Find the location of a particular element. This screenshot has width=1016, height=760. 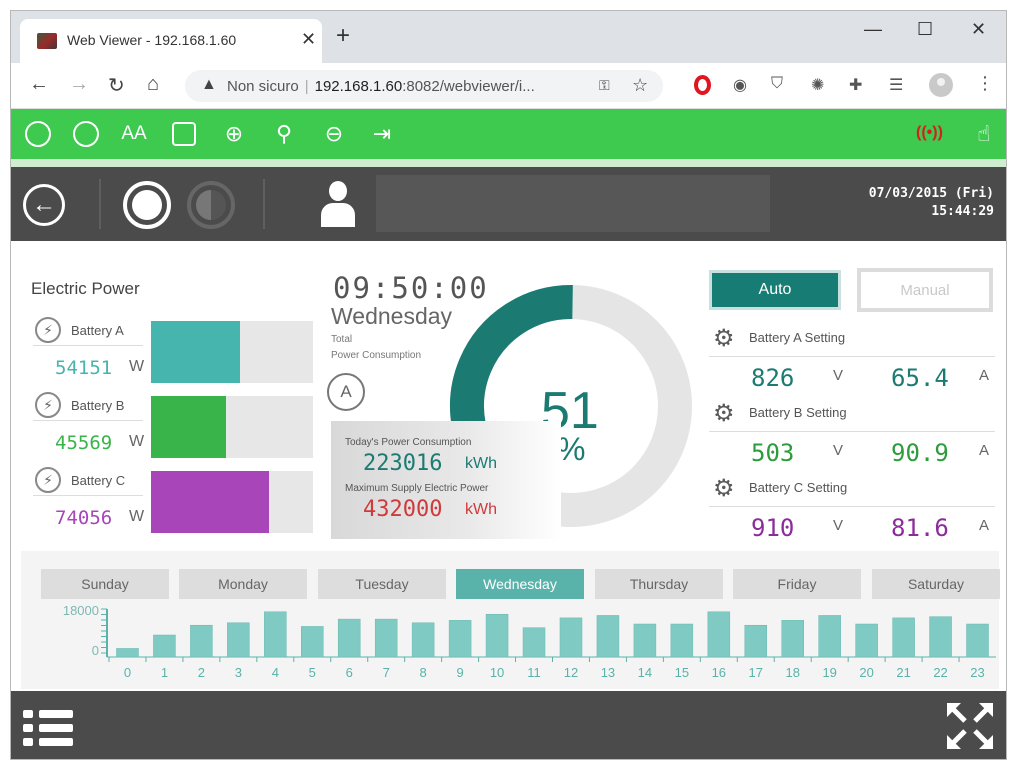

tab-friday: Friday is located at coordinates (797, 584).